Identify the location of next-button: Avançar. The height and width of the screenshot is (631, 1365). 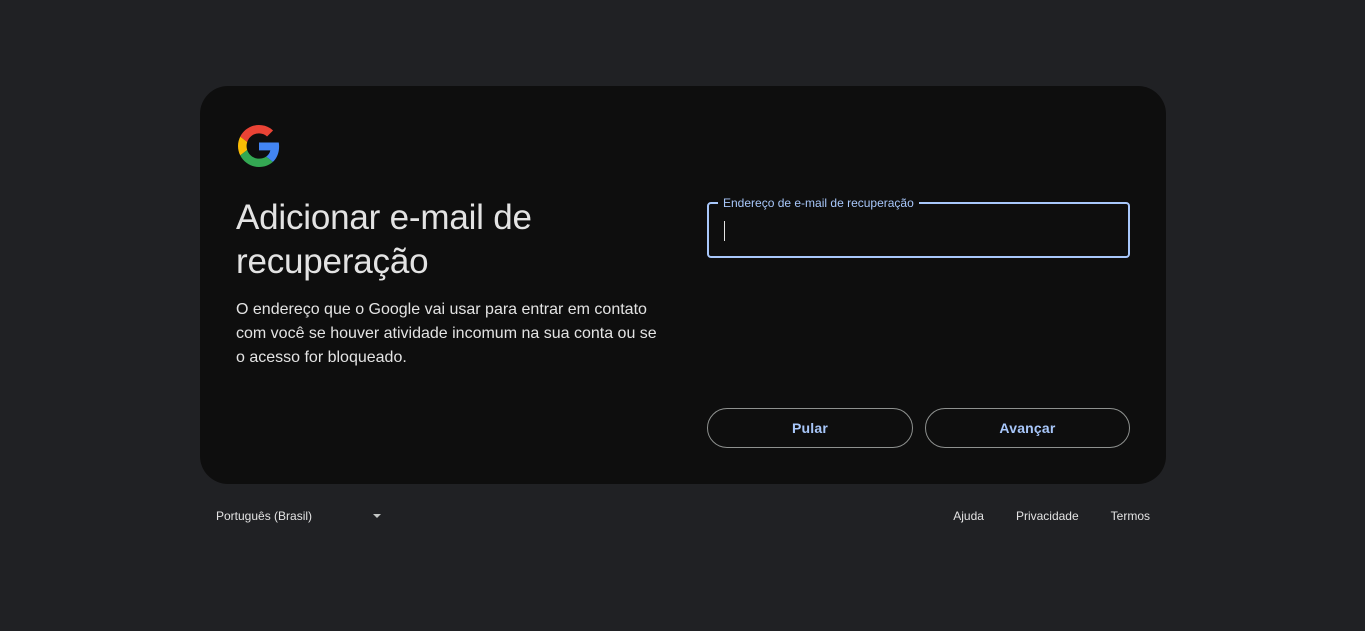
(1027, 428).